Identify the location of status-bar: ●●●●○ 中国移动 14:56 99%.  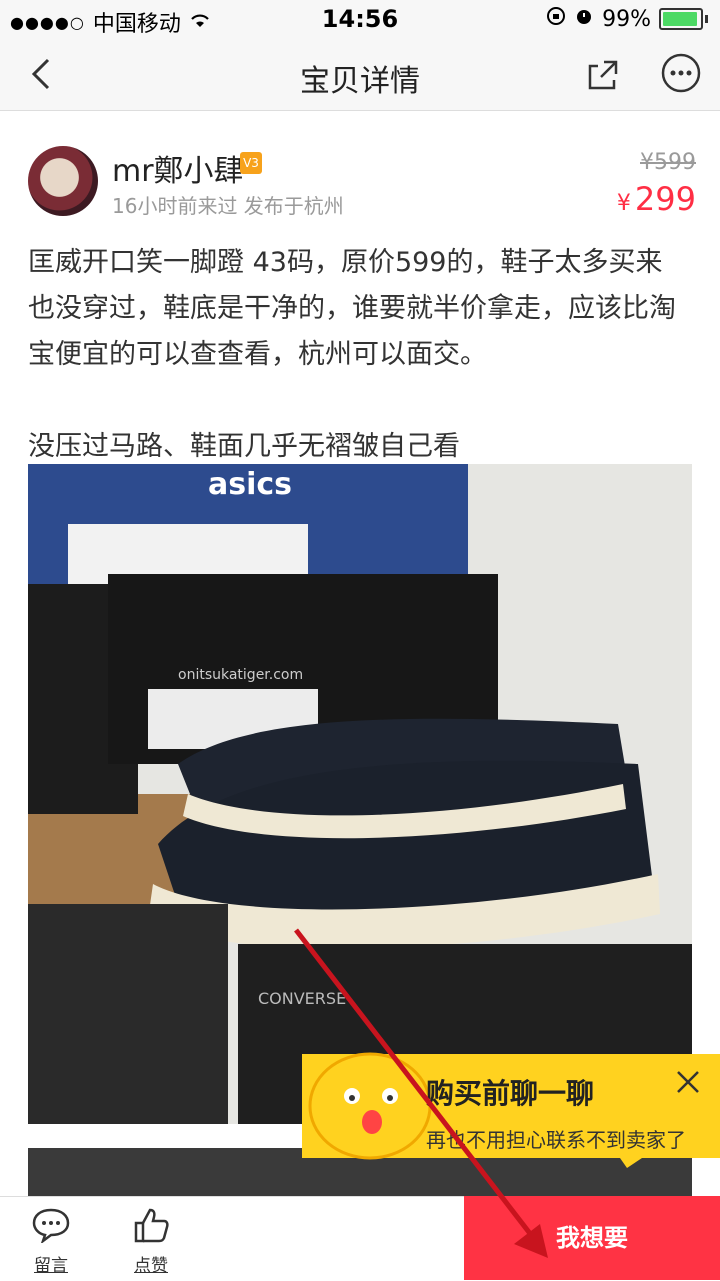
(360, 19).